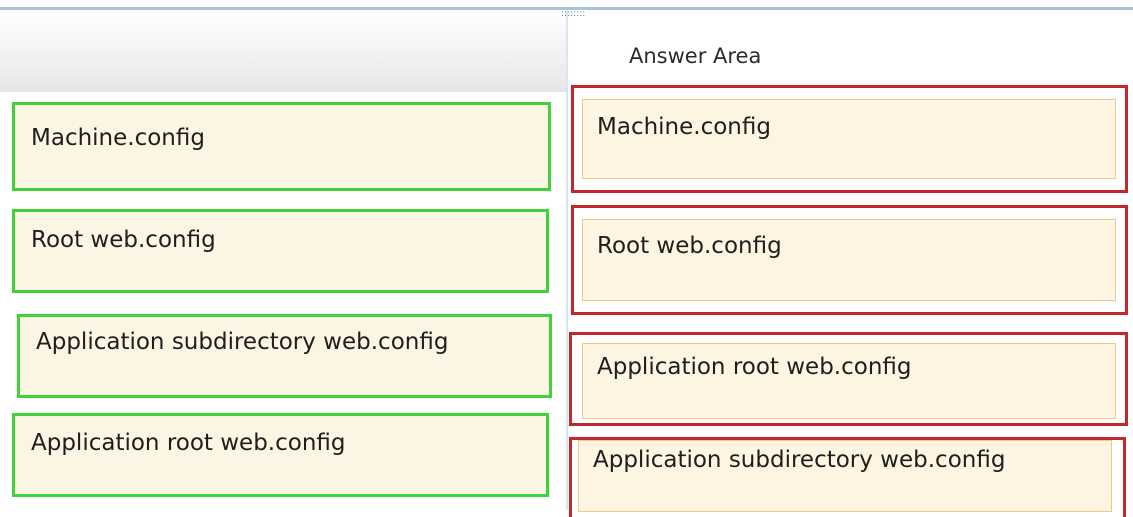  Describe the element at coordinates (684, 127) in the screenshot. I see `answer-card-label: Machine.config` at that location.